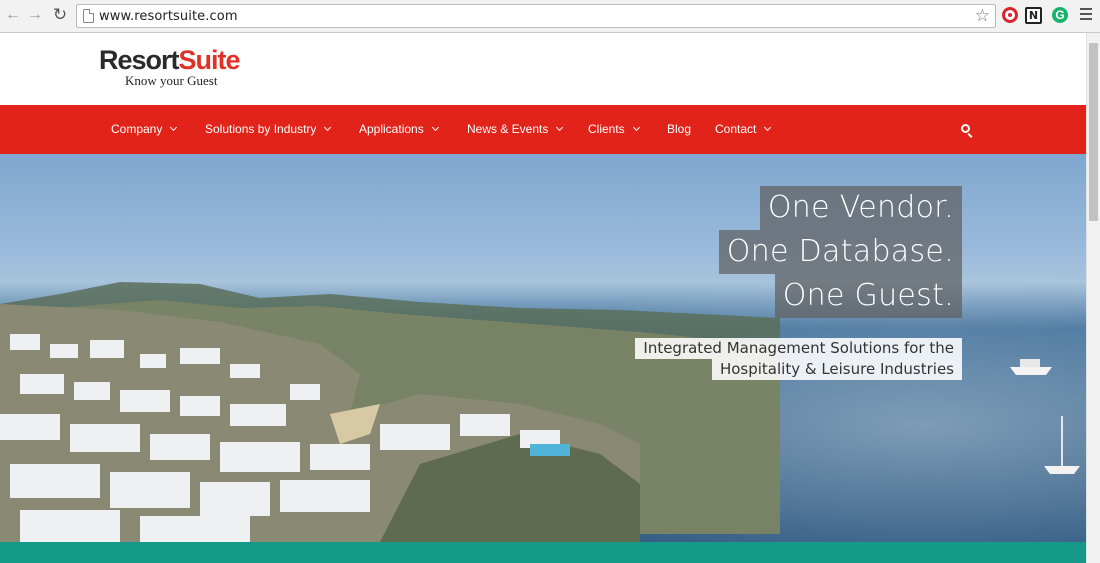 The width and height of the screenshot is (1100, 563). I want to click on extension-n-icon: N, so click(1033, 15).